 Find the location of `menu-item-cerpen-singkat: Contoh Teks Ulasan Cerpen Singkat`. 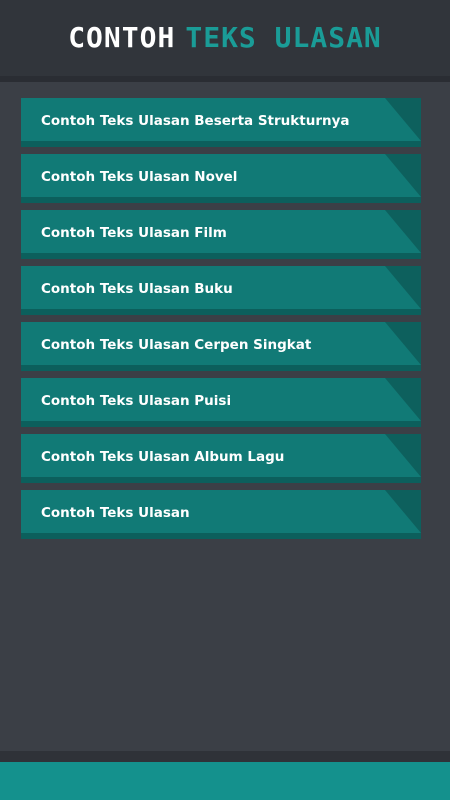

menu-item-cerpen-singkat: Contoh Teks Ulasan Cerpen Singkat is located at coordinates (221, 346).